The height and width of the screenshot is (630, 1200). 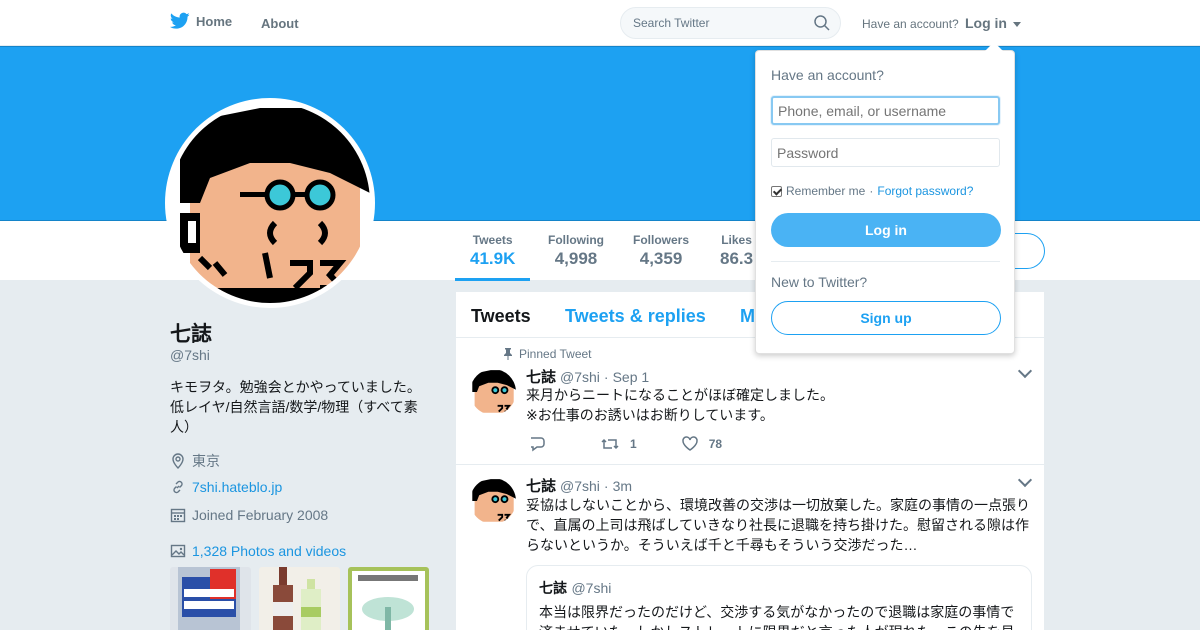 What do you see at coordinates (671, 23) in the screenshot?
I see `search-placeholder: Search Twitter` at bounding box center [671, 23].